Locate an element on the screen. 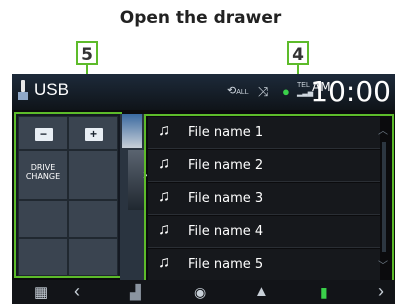 The width and height of the screenshot is (401, 304). list-item: ♫ File name 5 is located at coordinates (264, 264).